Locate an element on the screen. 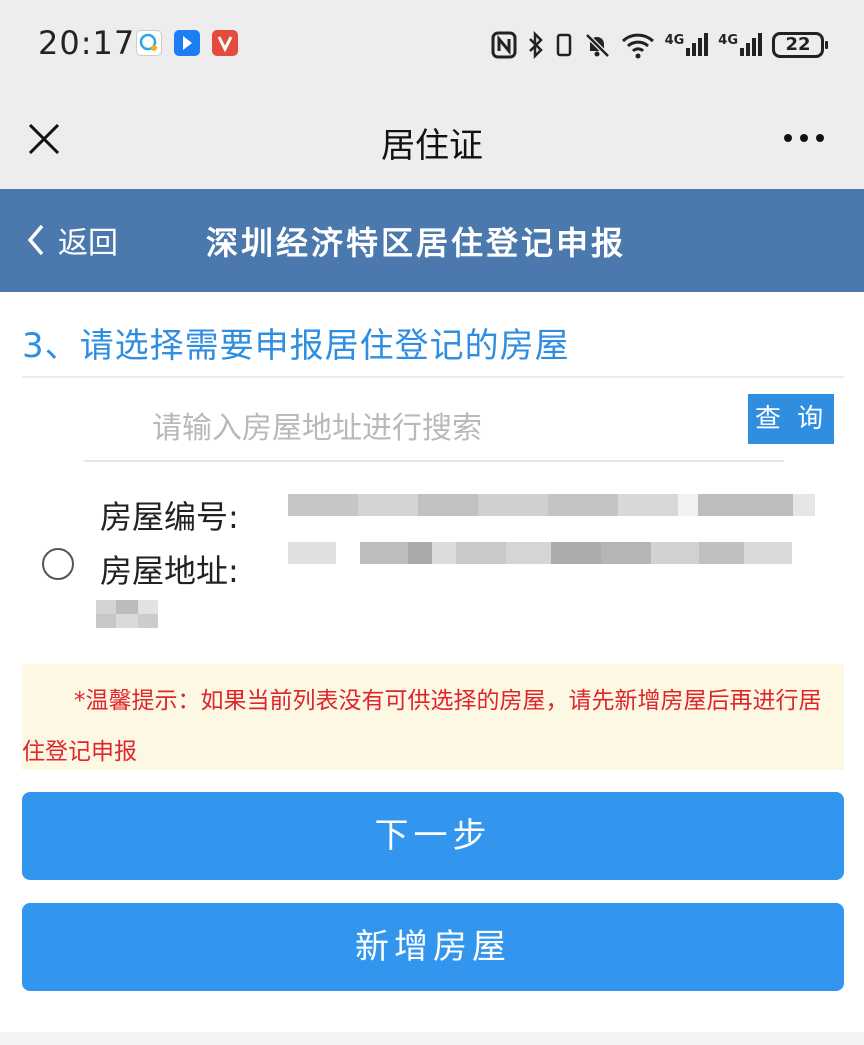 This screenshot has height=1045, width=864. app-header: 返回 深圳经济特区居住登记申报 is located at coordinates (432, 240).